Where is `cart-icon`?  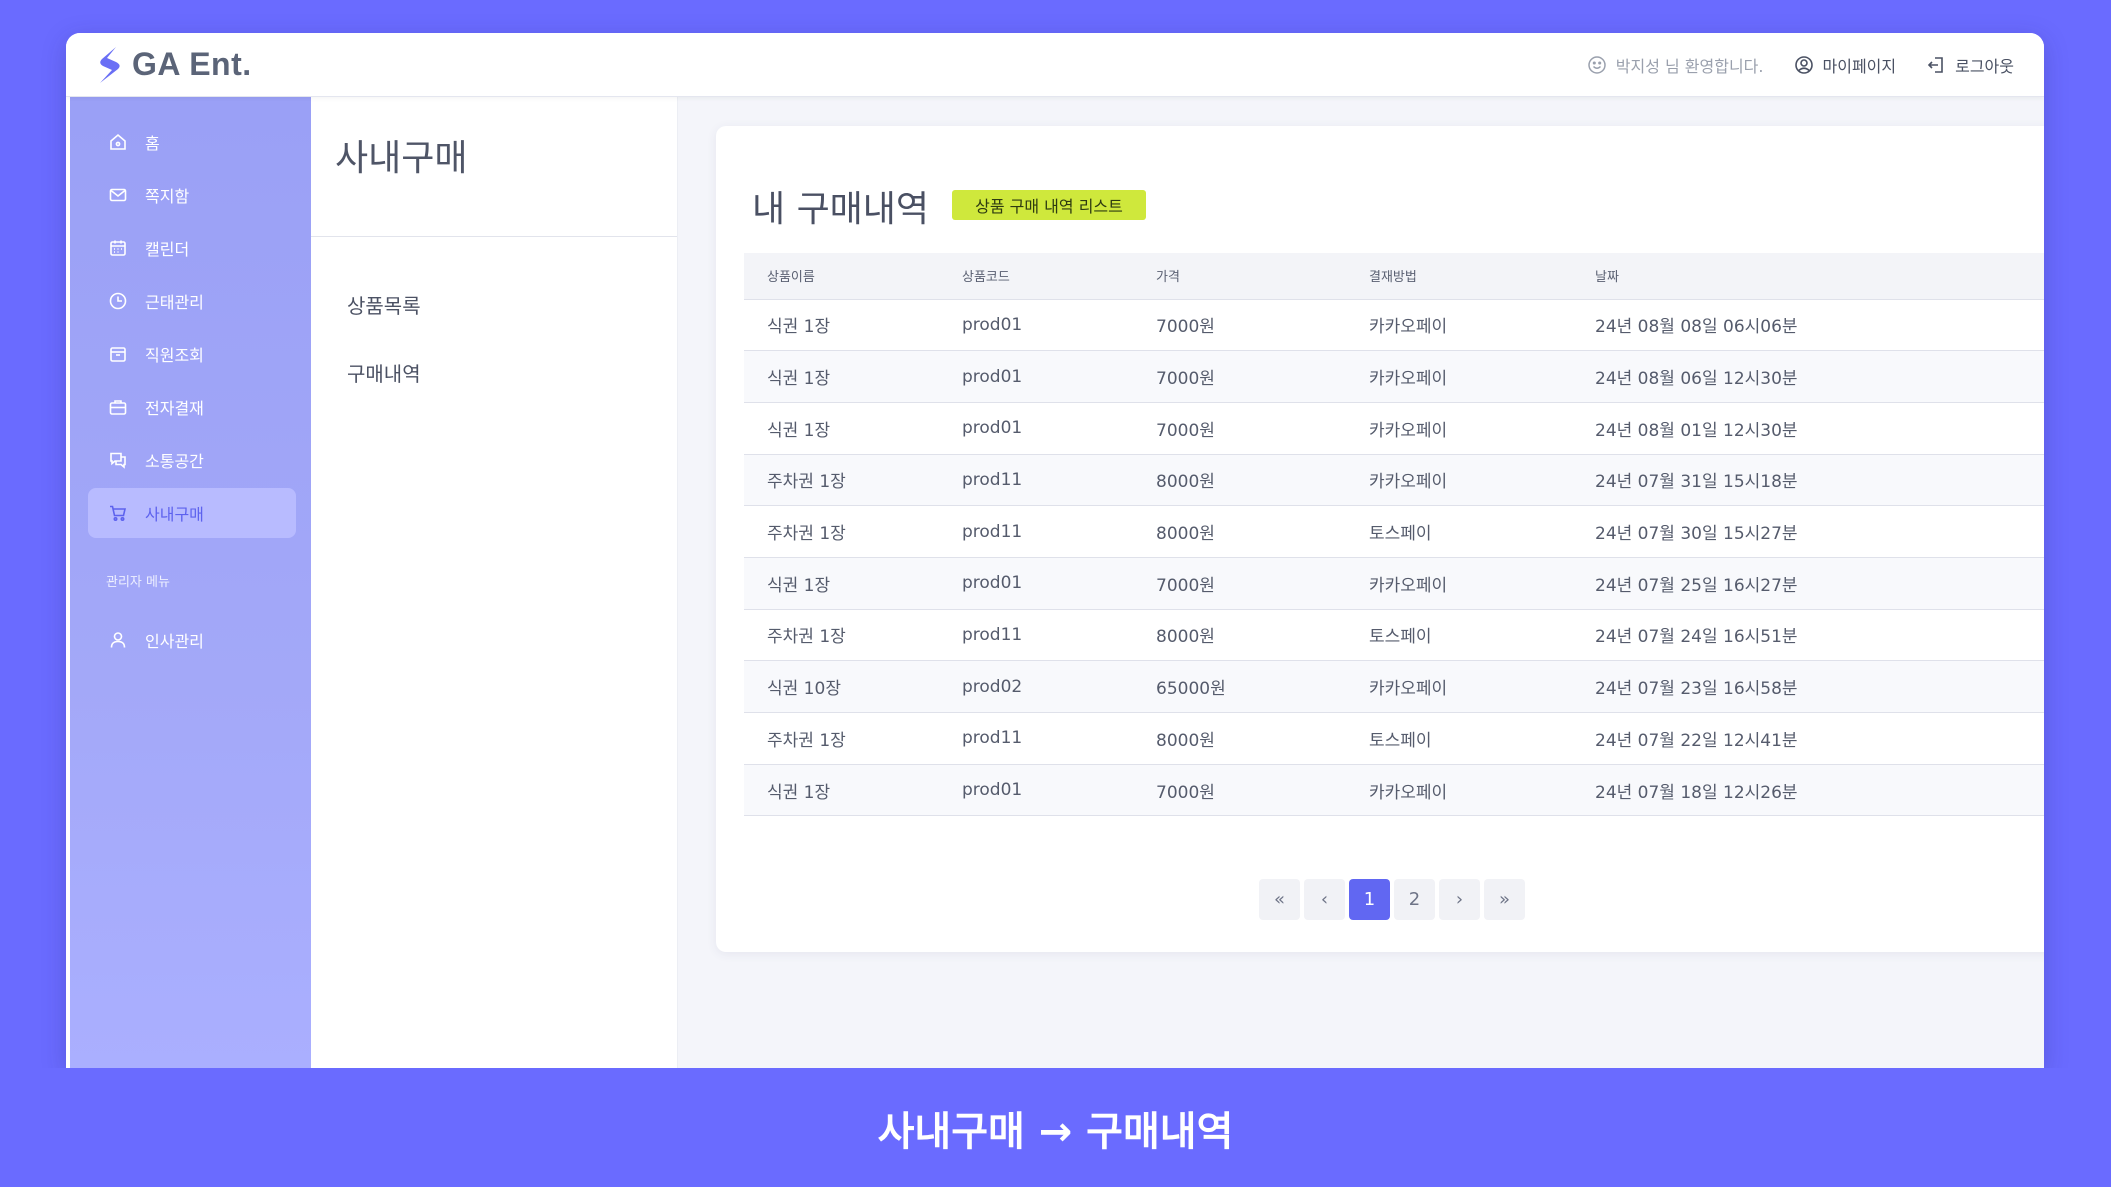 cart-icon is located at coordinates (118, 513).